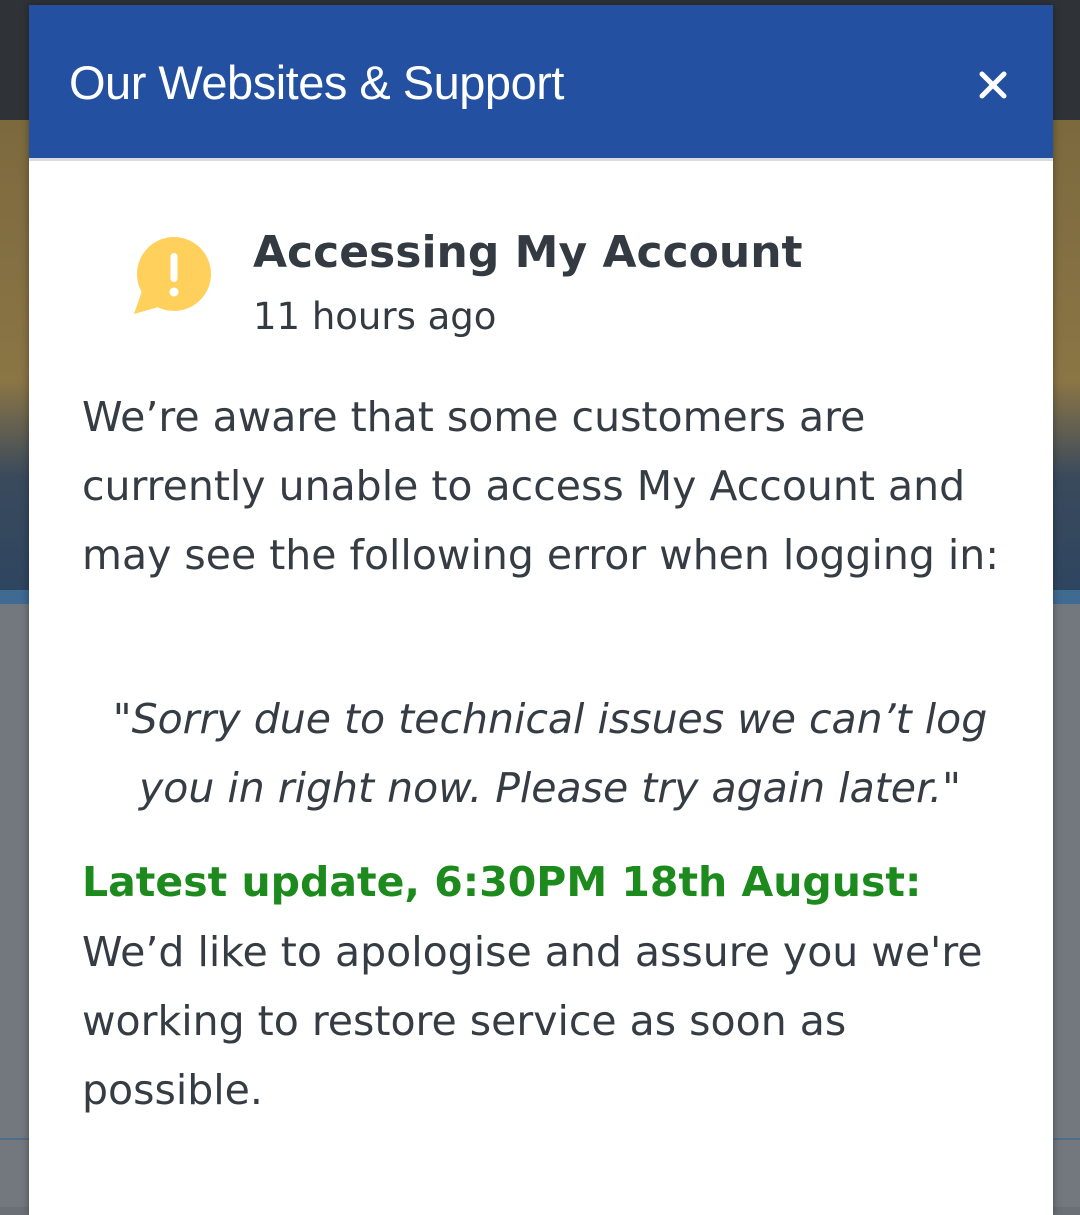 The width and height of the screenshot is (1080, 1215). I want to click on modal-title: Our Websites & Support, so click(316, 82).